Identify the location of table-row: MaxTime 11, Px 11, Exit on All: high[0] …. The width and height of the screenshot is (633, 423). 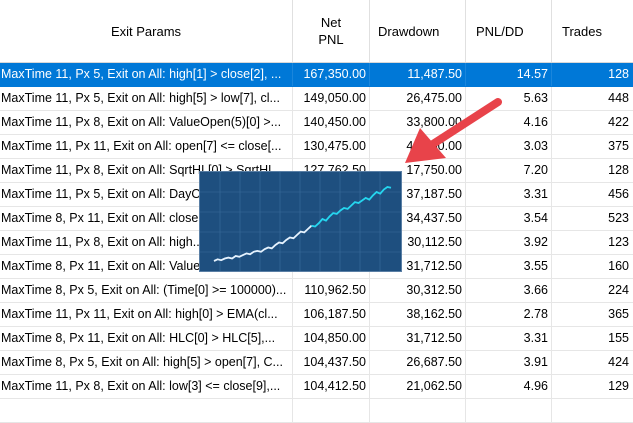
(316, 315).